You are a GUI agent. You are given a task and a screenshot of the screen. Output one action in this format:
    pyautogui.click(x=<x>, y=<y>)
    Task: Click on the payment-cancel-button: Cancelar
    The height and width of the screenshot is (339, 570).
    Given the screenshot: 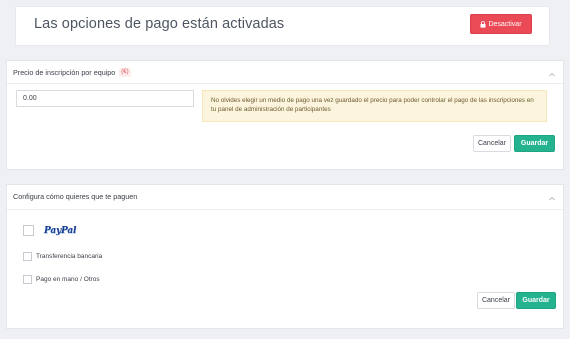 What is the action you would take?
    pyautogui.click(x=496, y=300)
    